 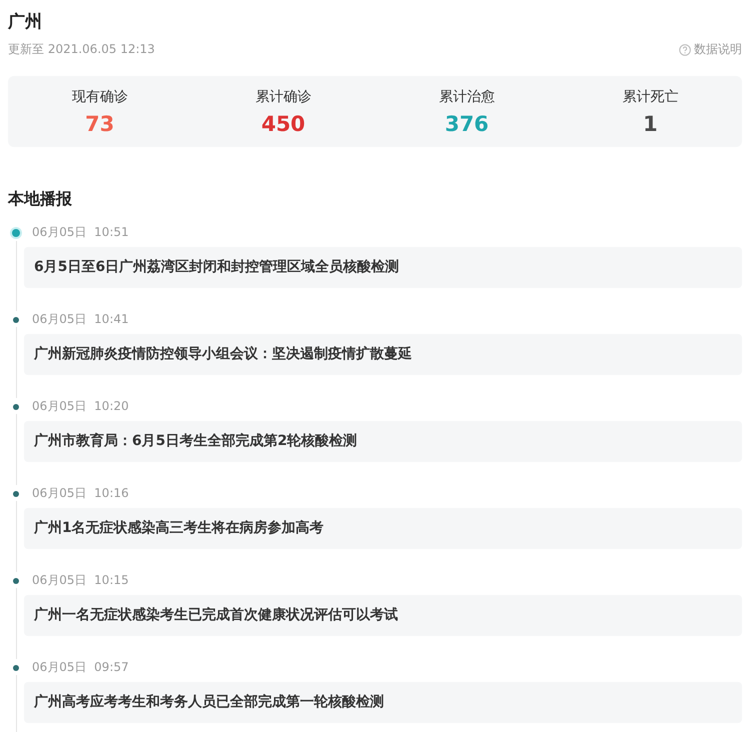 I want to click on stat-label: 累计治愈, so click(x=466, y=97).